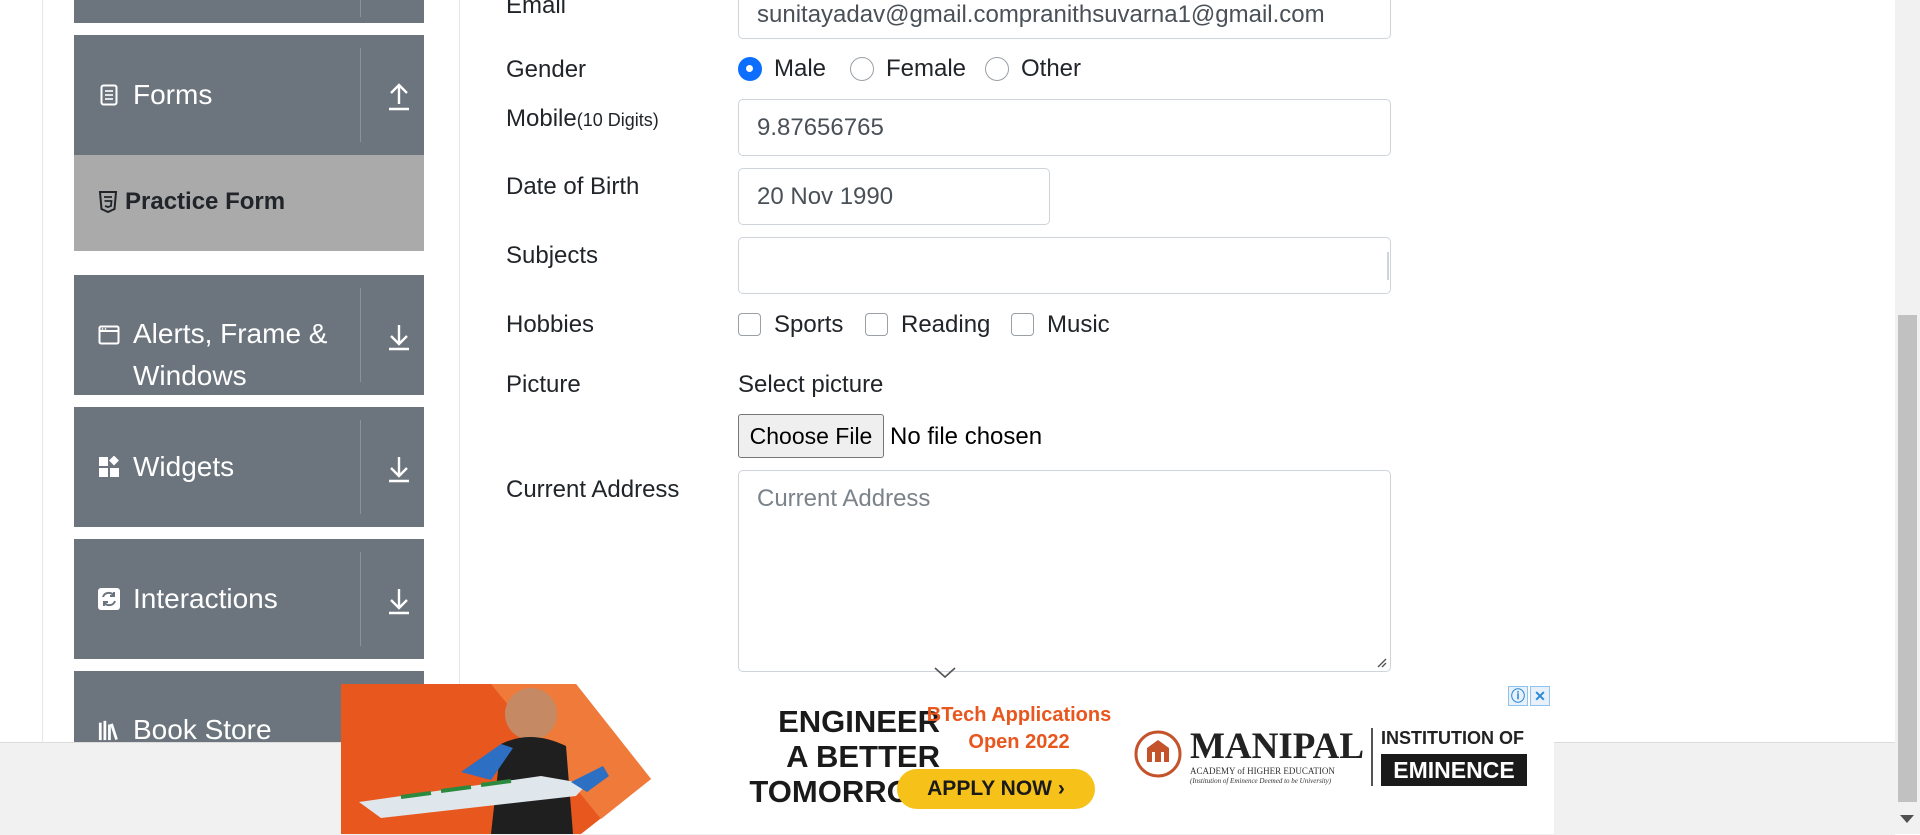 This screenshot has height=835, width=1920. What do you see at coordinates (1381, 662) in the screenshot?
I see `resize-handle-icon` at bounding box center [1381, 662].